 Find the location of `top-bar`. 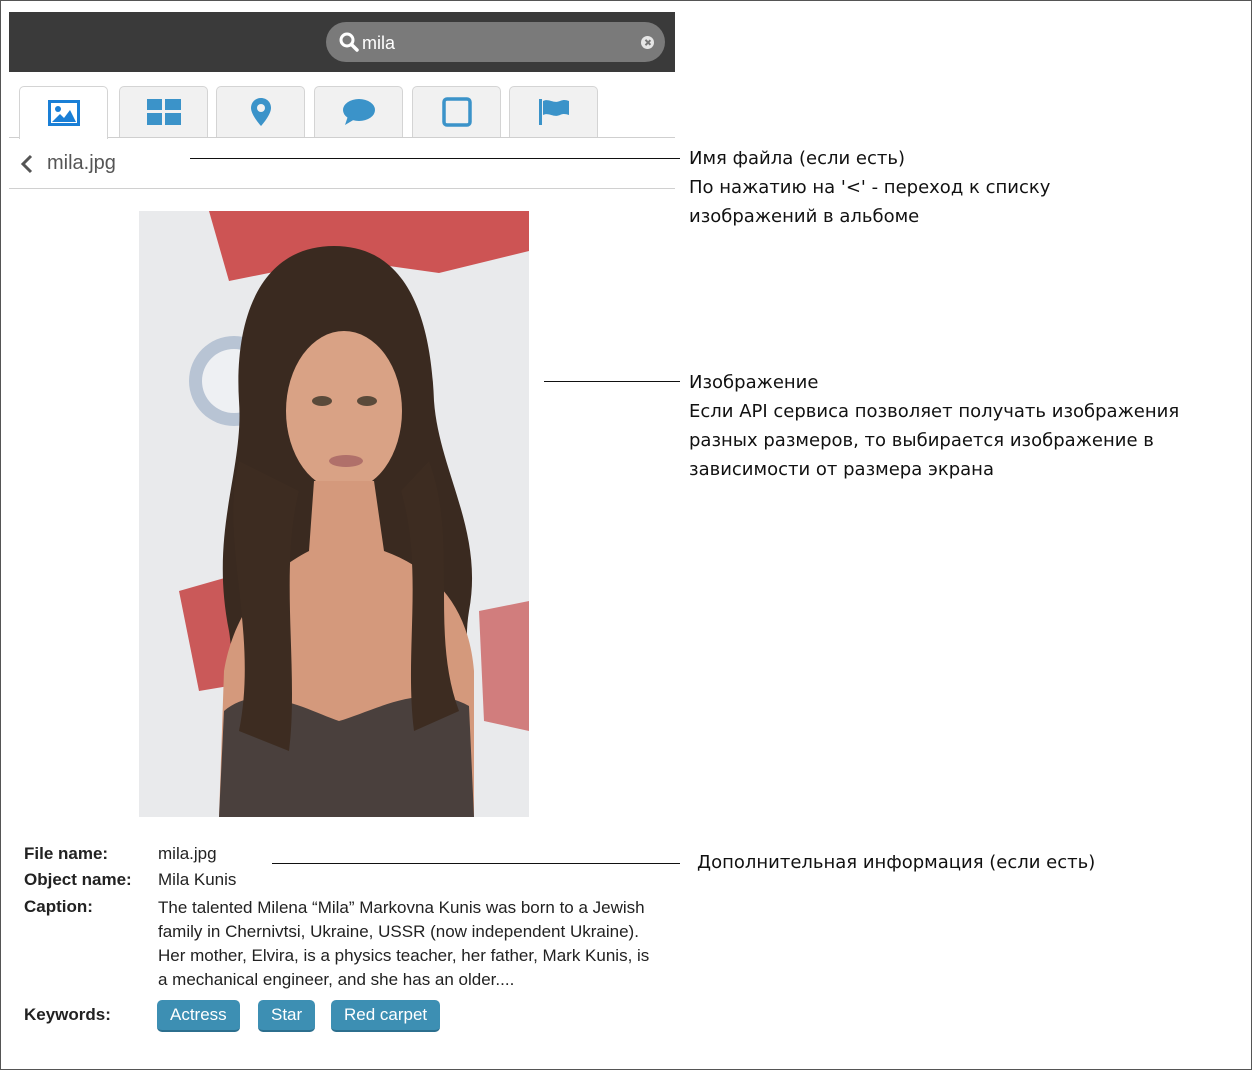

top-bar is located at coordinates (342, 42).